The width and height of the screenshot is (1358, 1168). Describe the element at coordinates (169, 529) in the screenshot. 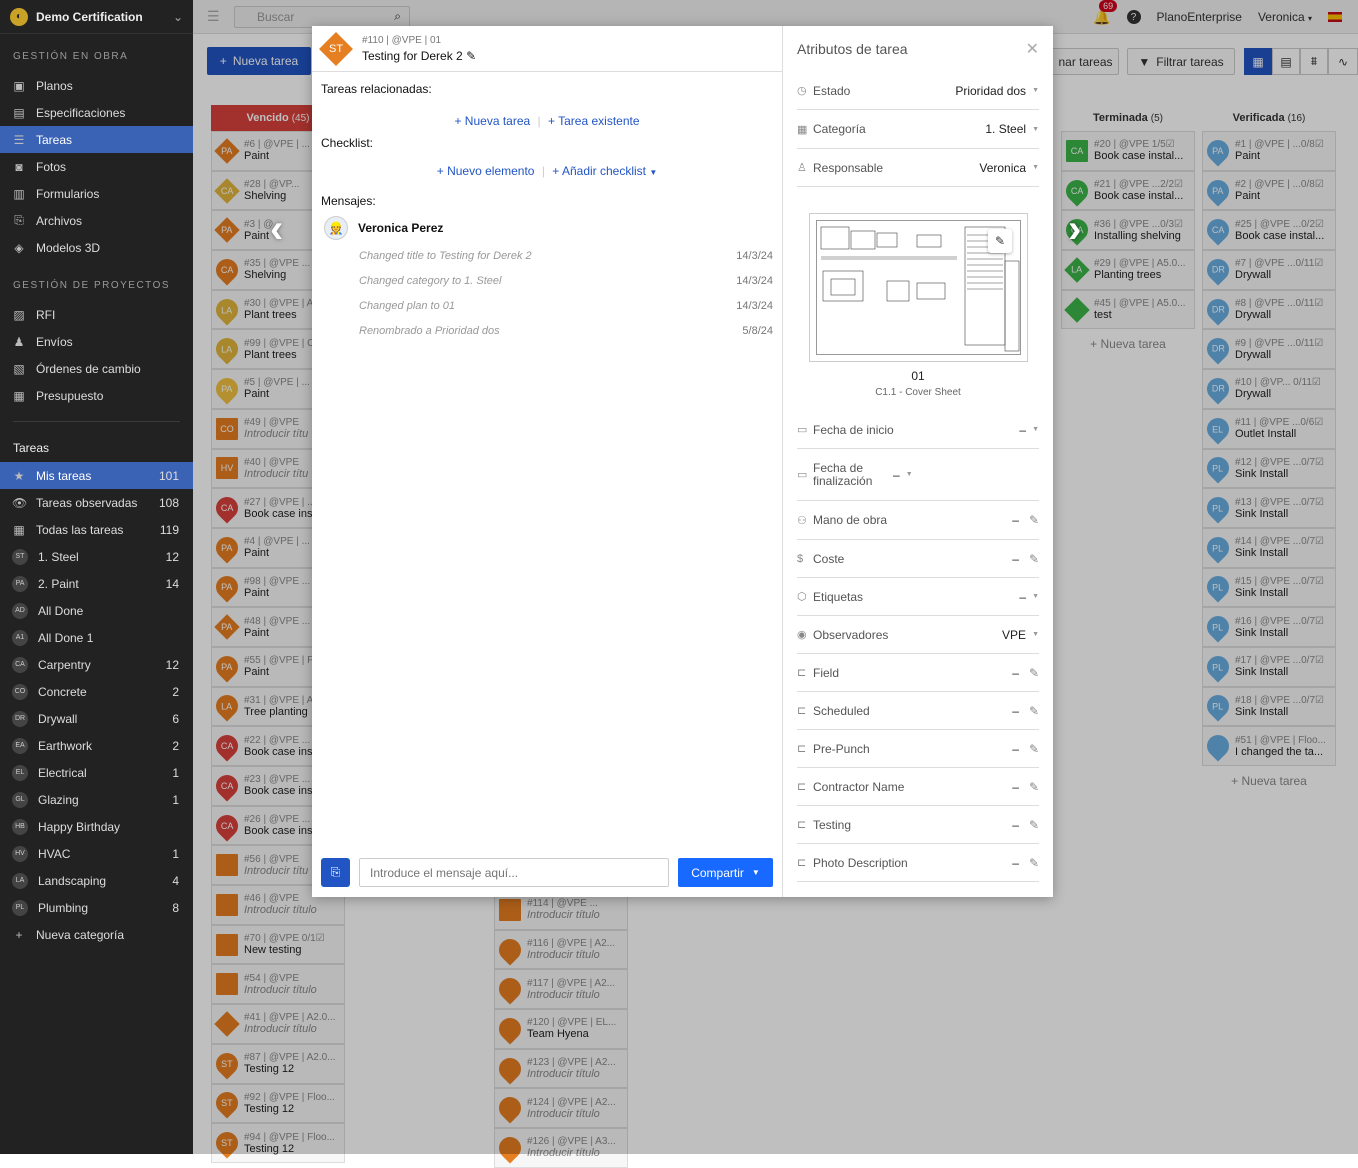

I see `task-filter-count: 119` at that location.